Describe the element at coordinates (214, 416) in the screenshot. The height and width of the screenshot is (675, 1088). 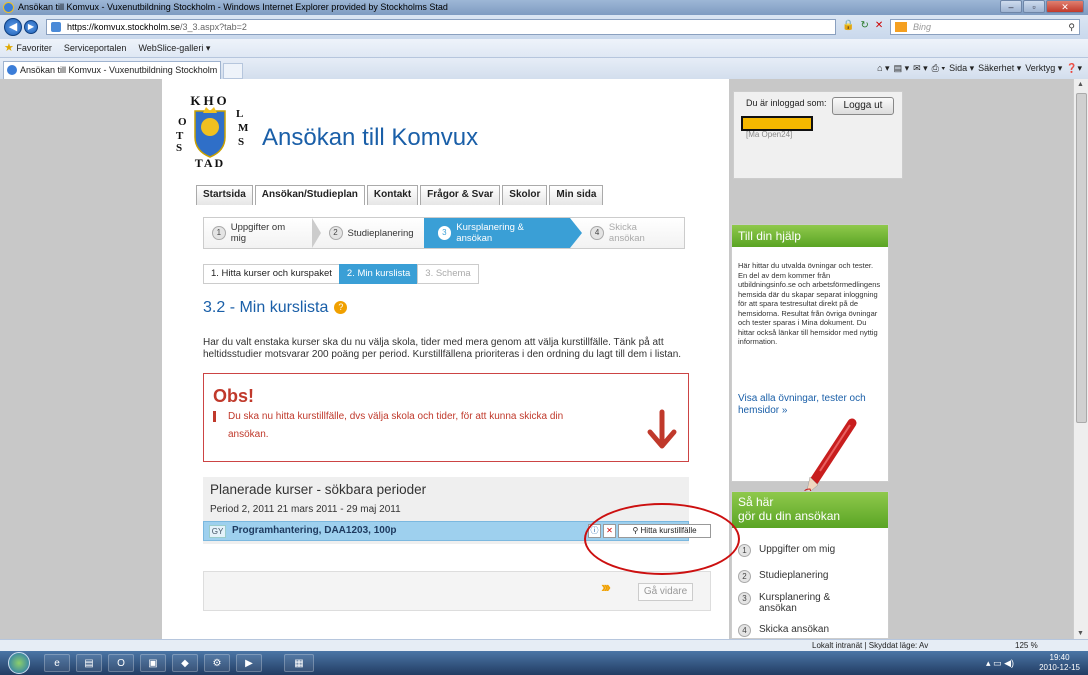
I see `obs-marker` at that location.